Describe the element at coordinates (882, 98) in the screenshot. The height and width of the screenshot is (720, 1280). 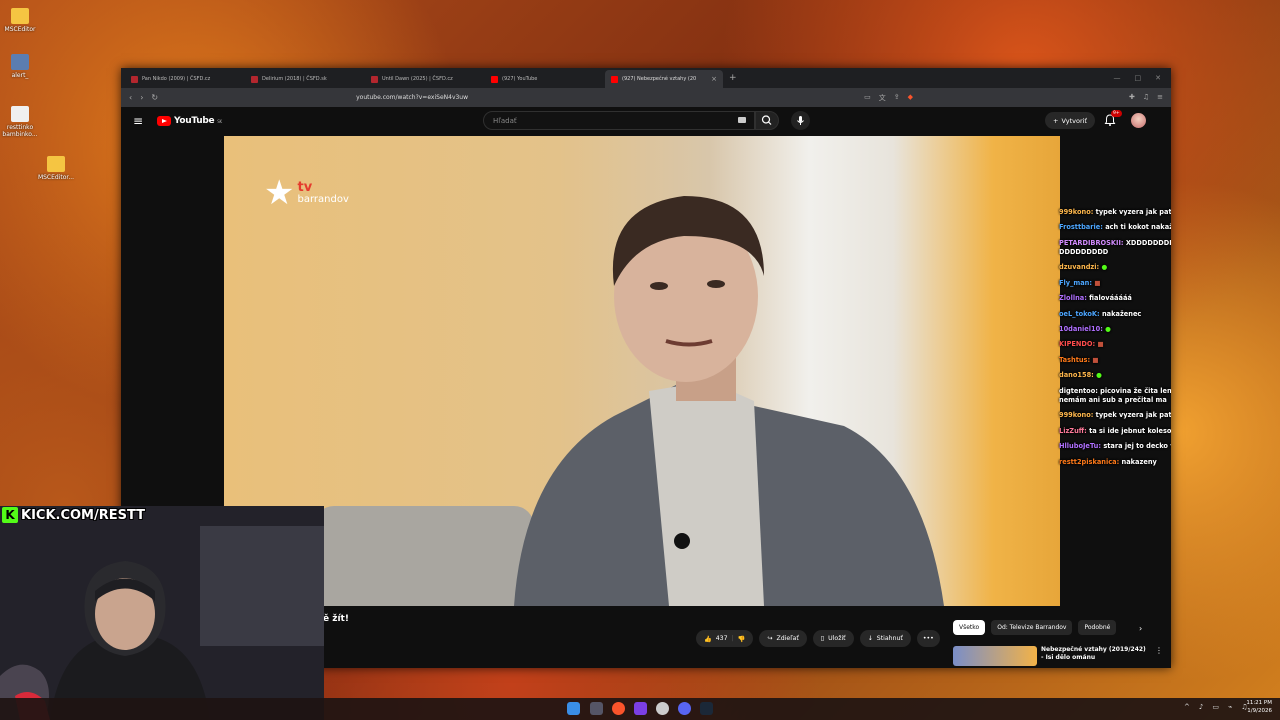
I see `translate-icon: 文` at that location.